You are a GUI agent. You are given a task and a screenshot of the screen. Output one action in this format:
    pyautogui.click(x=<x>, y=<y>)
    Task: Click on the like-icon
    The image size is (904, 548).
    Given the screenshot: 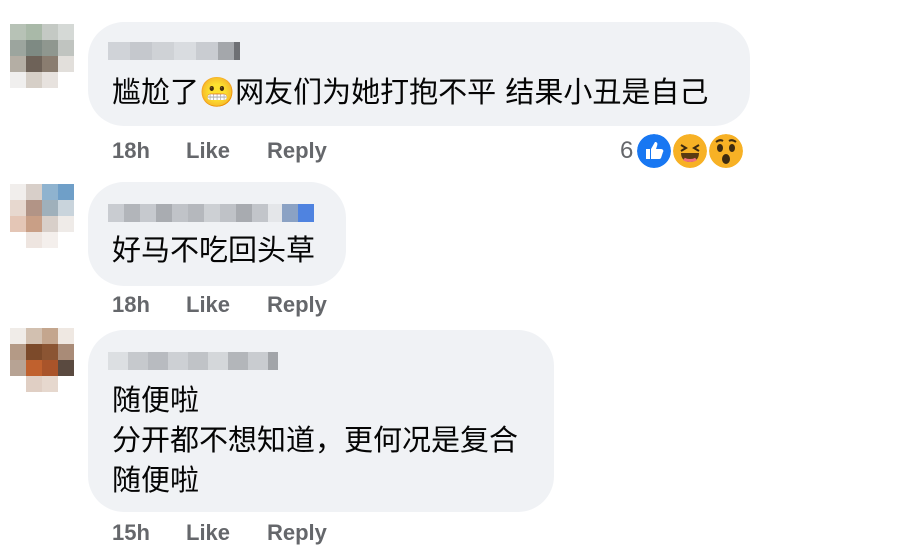 What is the action you would take?
    pyautogui.click(x=654, y=151)
    